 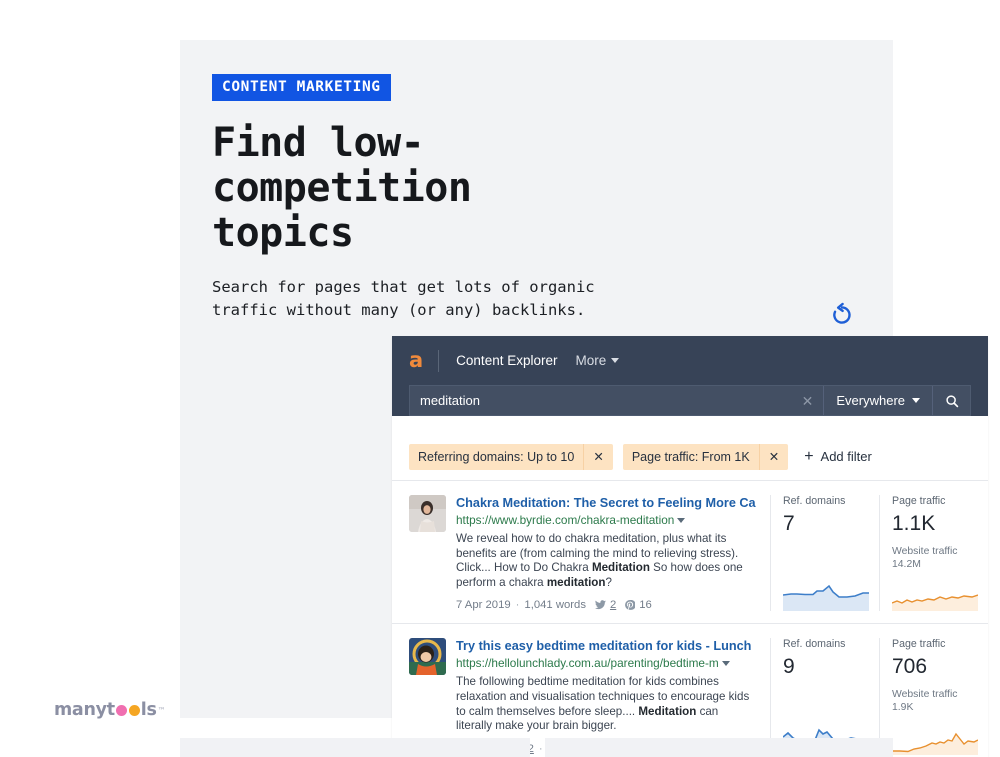 I want to click on manytools-logo: manyt ls ™, so click(x=110, y=710).